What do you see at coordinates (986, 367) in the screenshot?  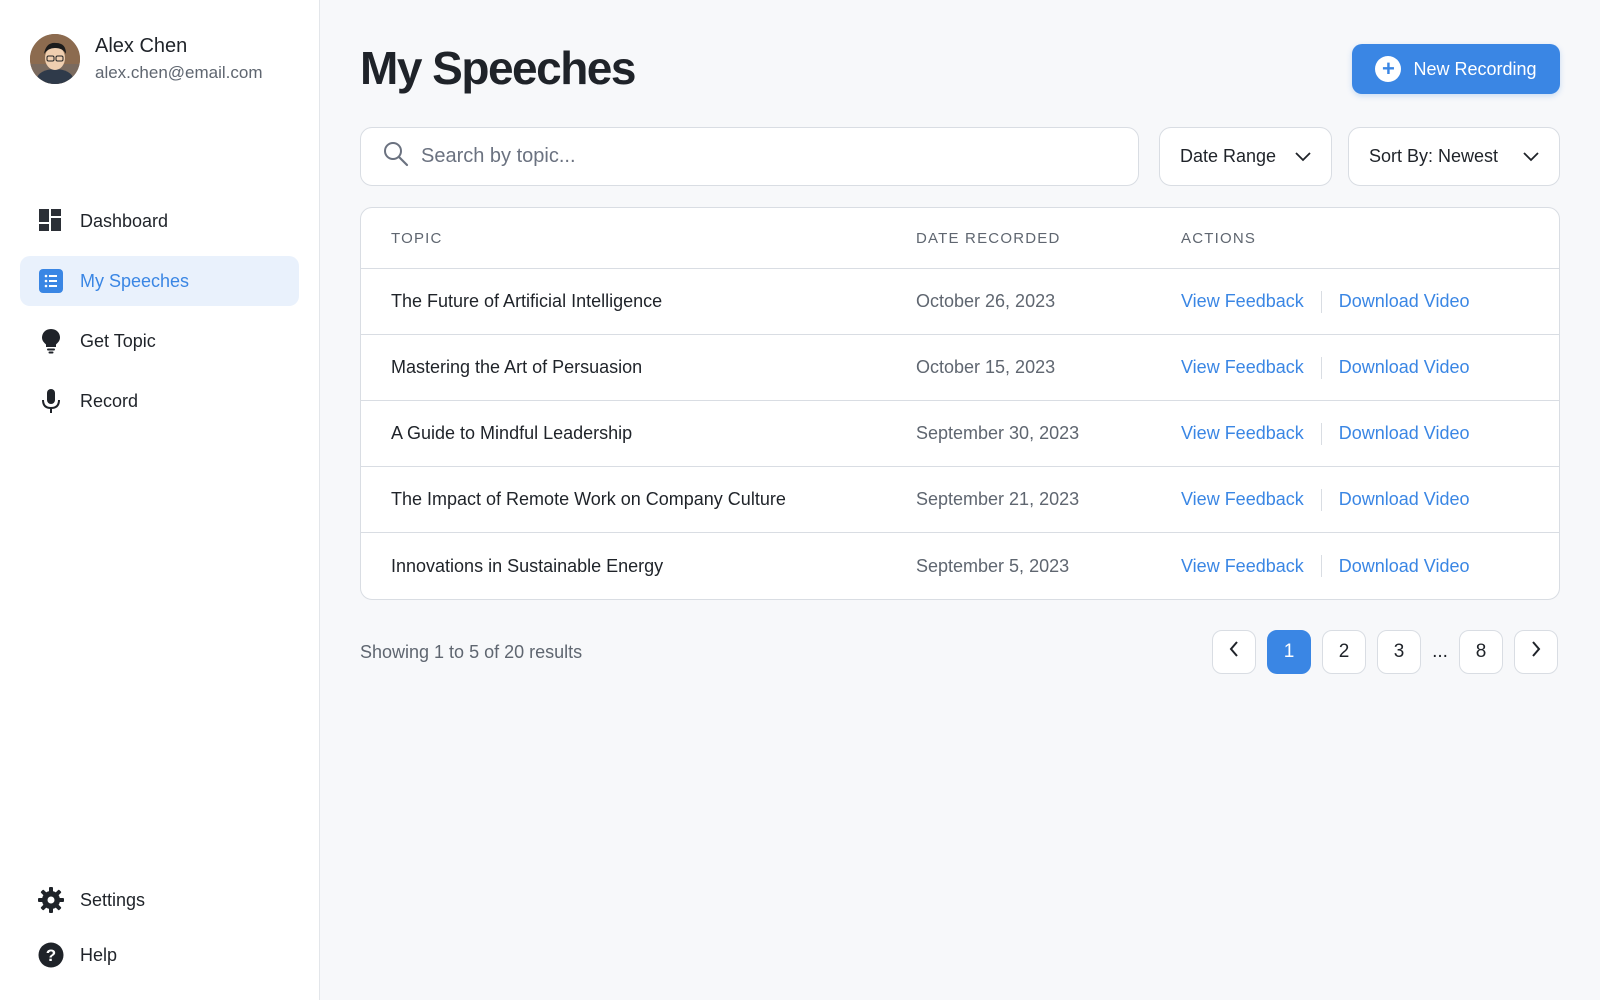 I see `row-date: October 15, 2023` at bounding box center [986, 367].